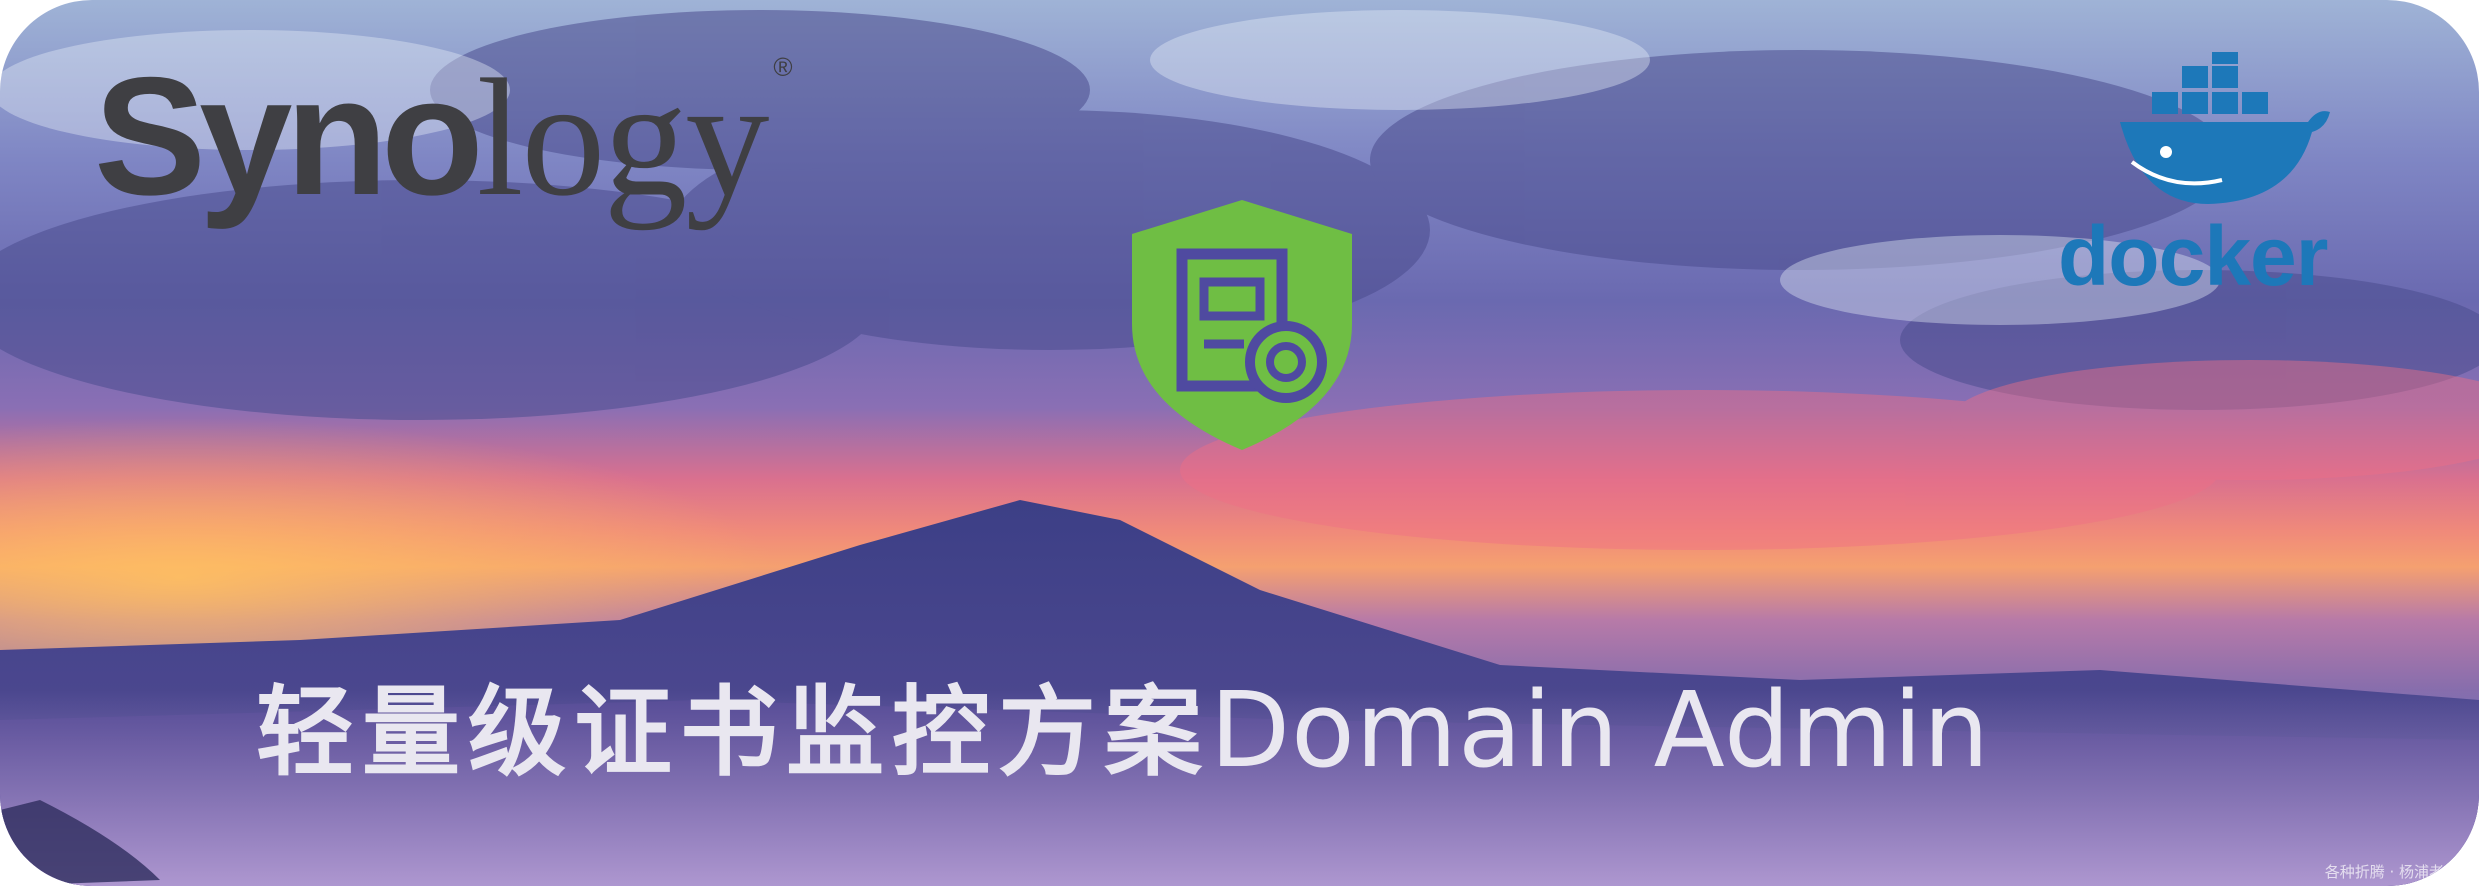  I want to click on watermark: 各种折腾 · 杨浦老苏, so click(2391, 872).